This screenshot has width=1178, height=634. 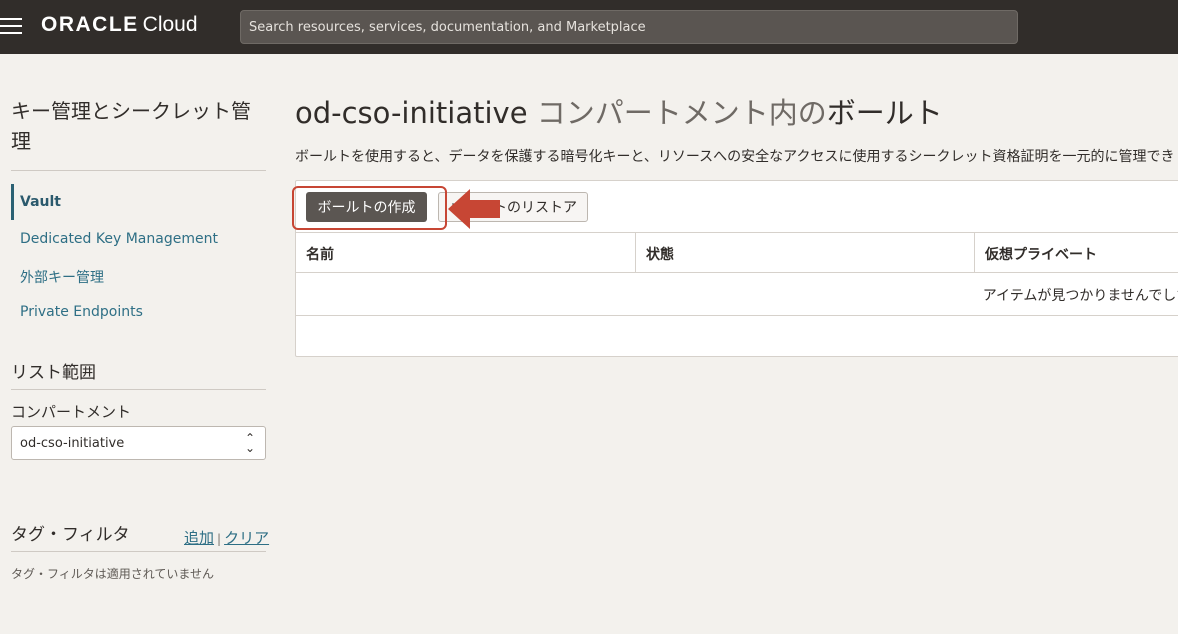 I want to click on sidebar-item-private-endpoints: Private Endpoints, so click(x=81, y=312).